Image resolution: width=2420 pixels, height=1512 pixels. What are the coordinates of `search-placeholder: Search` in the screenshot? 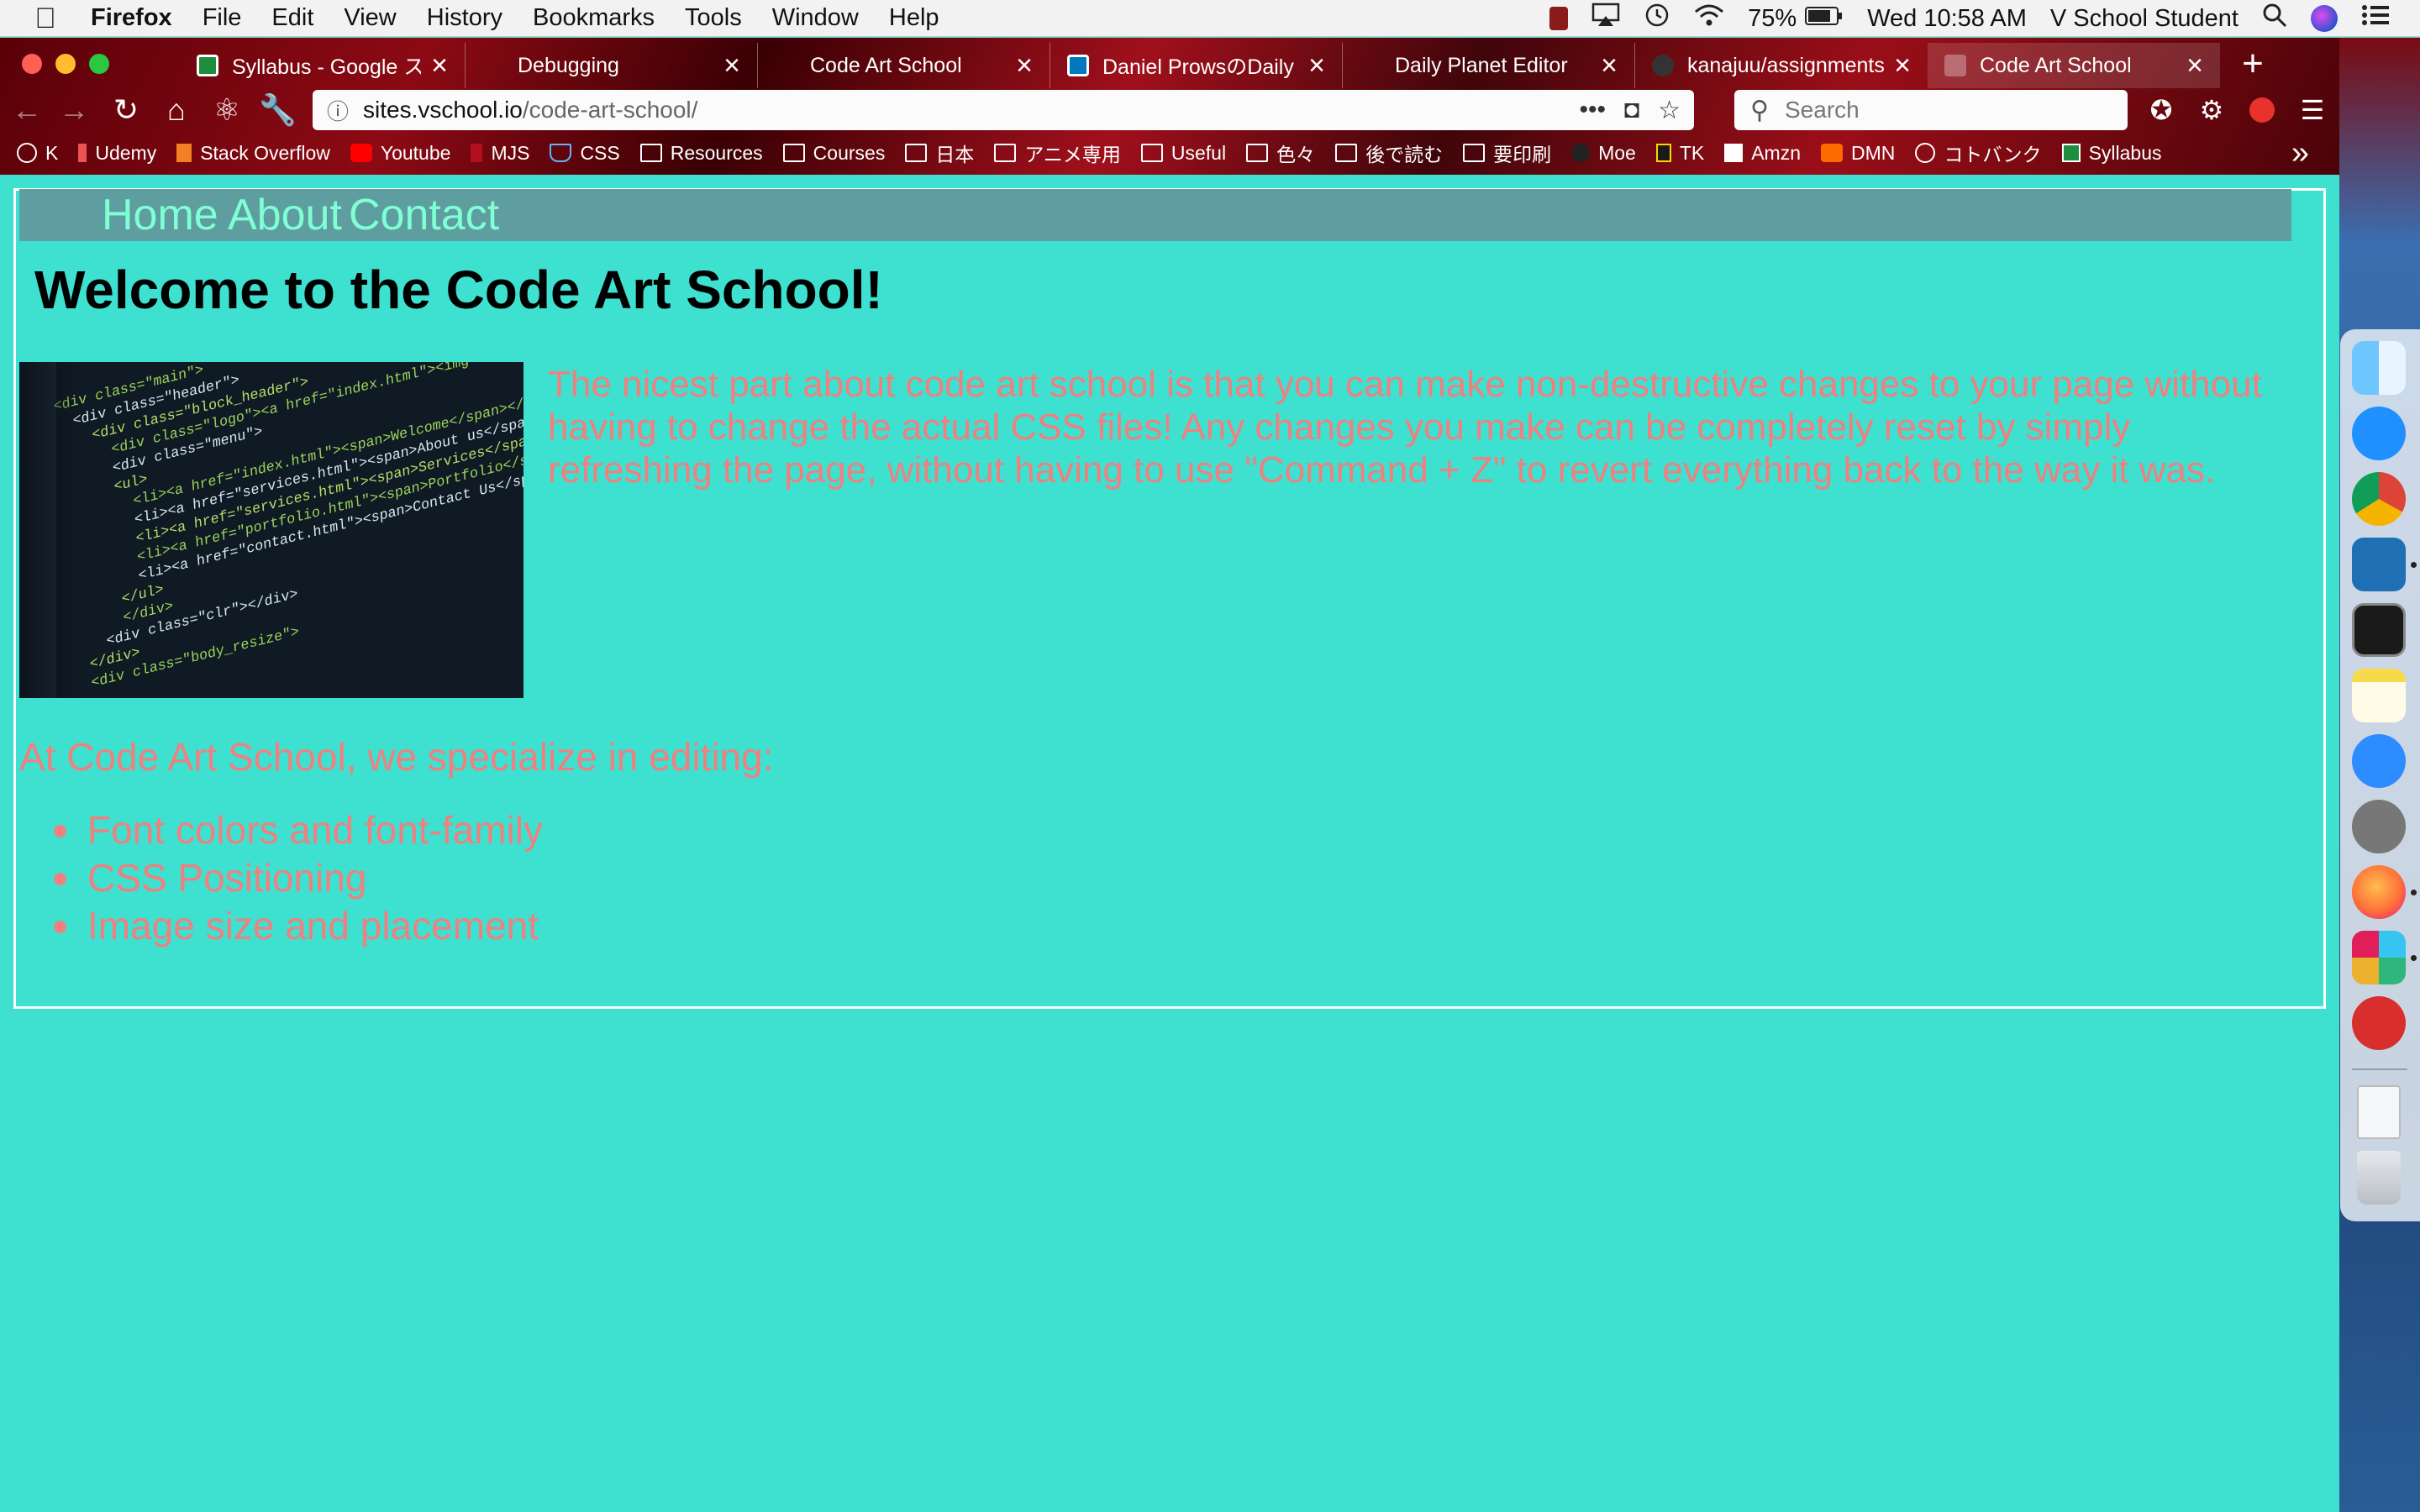 It's located at (1822, 110).